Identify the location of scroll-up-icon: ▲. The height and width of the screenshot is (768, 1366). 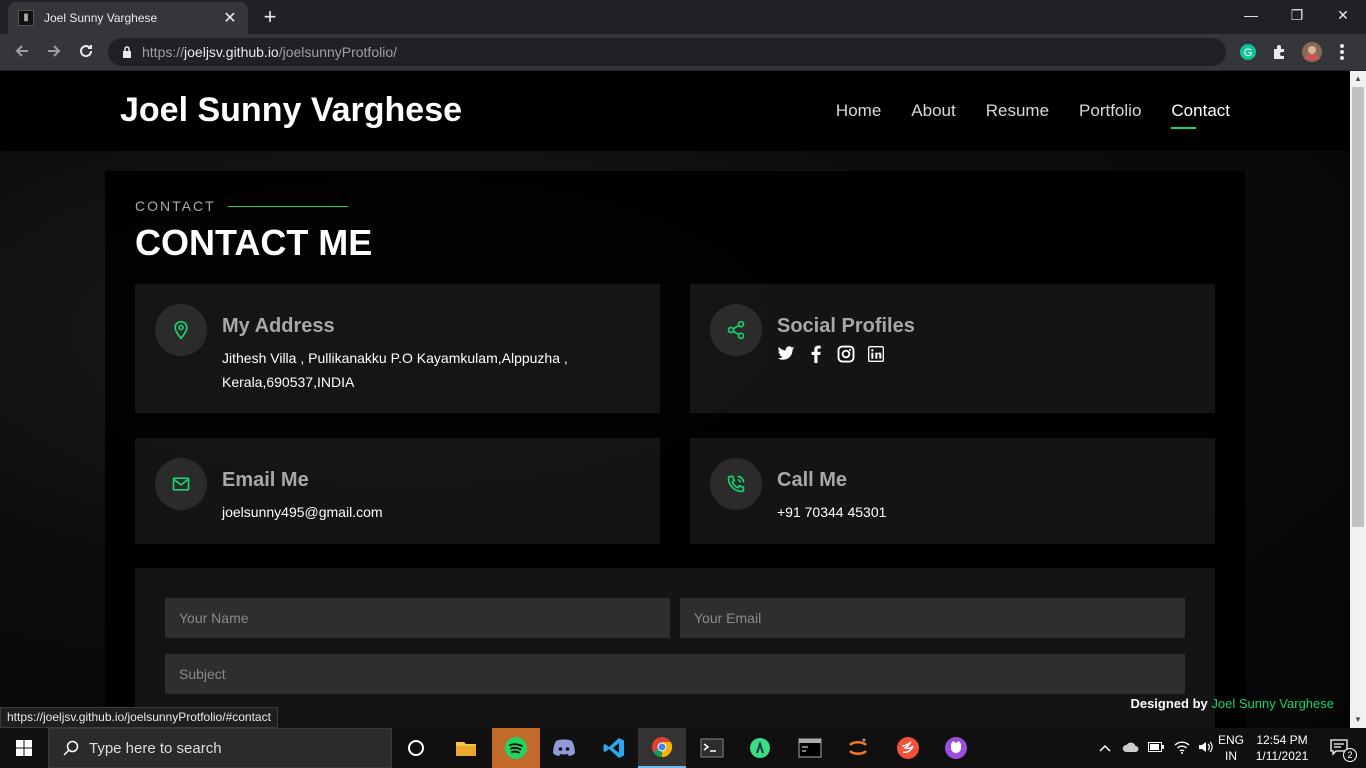
(1358, 79).